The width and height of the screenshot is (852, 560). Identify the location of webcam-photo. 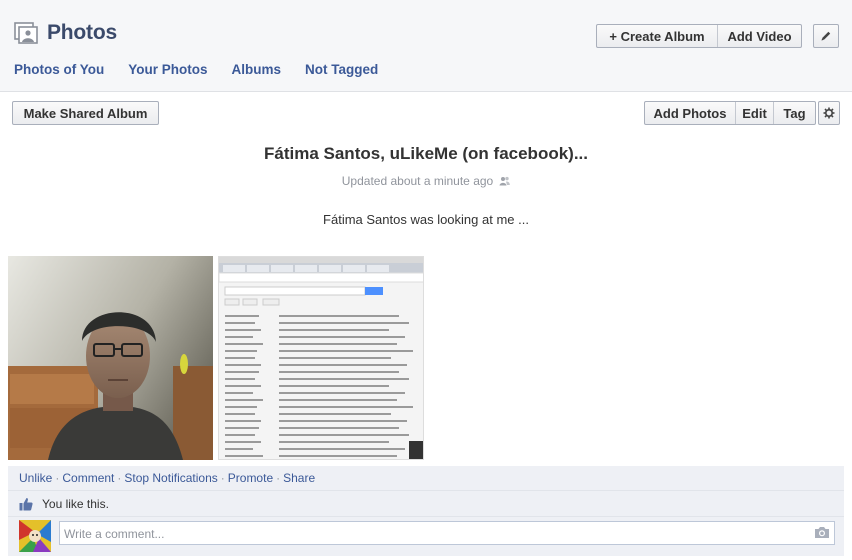
(110, 358).